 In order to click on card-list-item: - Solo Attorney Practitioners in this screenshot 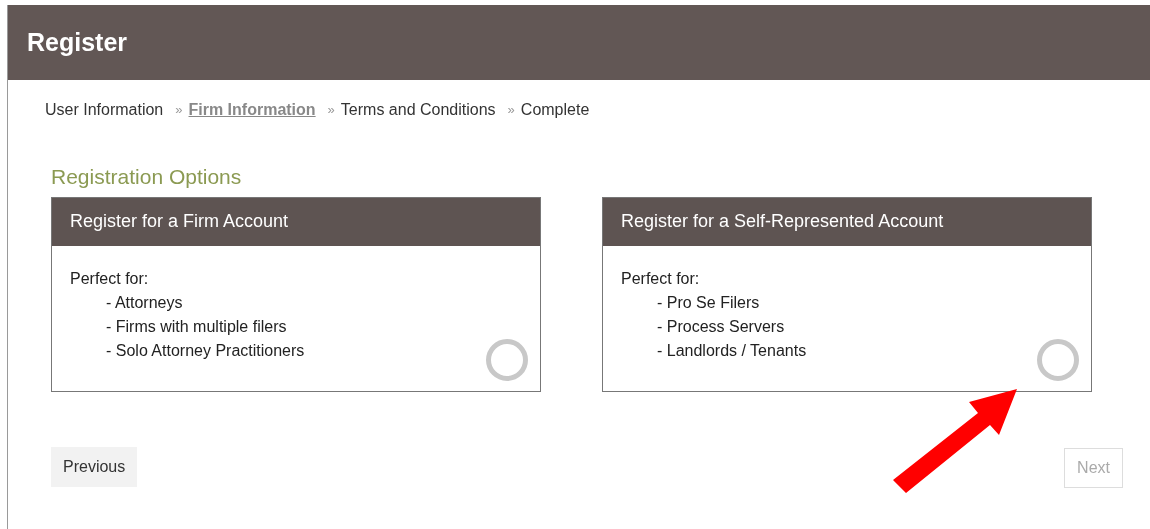, I will do `click(205, 350)`.